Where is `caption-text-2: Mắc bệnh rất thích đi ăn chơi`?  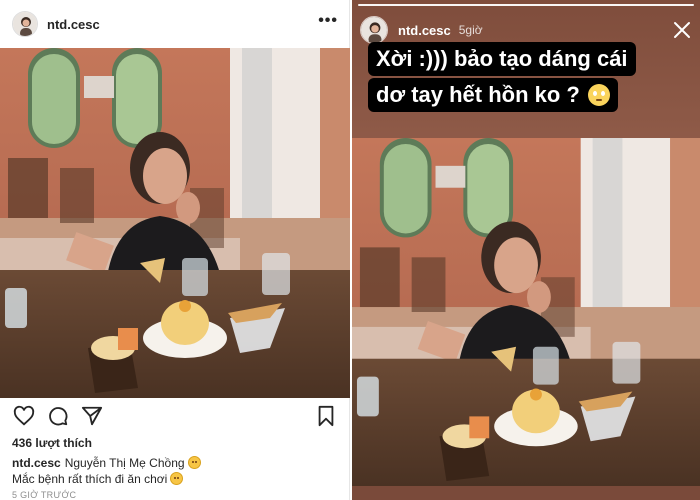
caption-text-2: Mắc bệnh rất thích đi ăn chơi is located at coordinates (90, 479).